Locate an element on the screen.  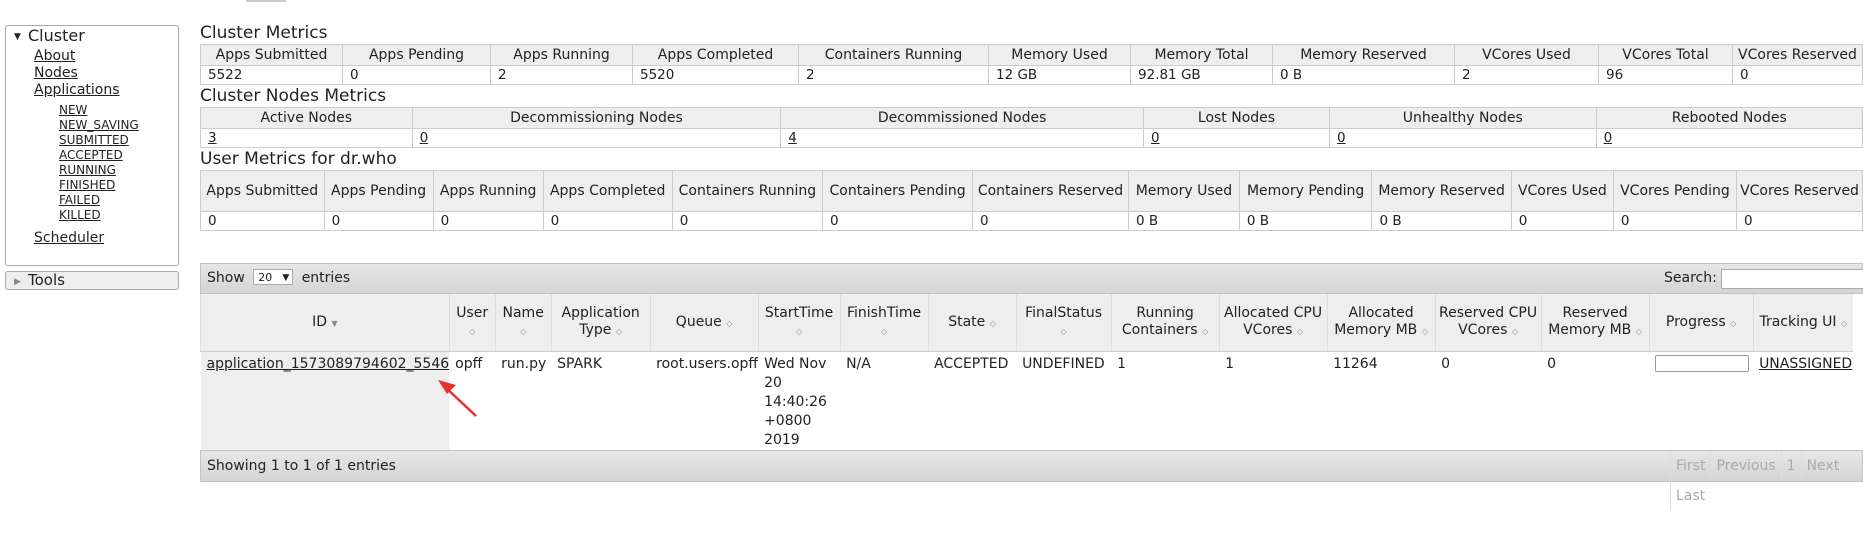
col-allocated-memory-mb: Allocated Memory MB ◇ is located at coordinates (1381, 323).